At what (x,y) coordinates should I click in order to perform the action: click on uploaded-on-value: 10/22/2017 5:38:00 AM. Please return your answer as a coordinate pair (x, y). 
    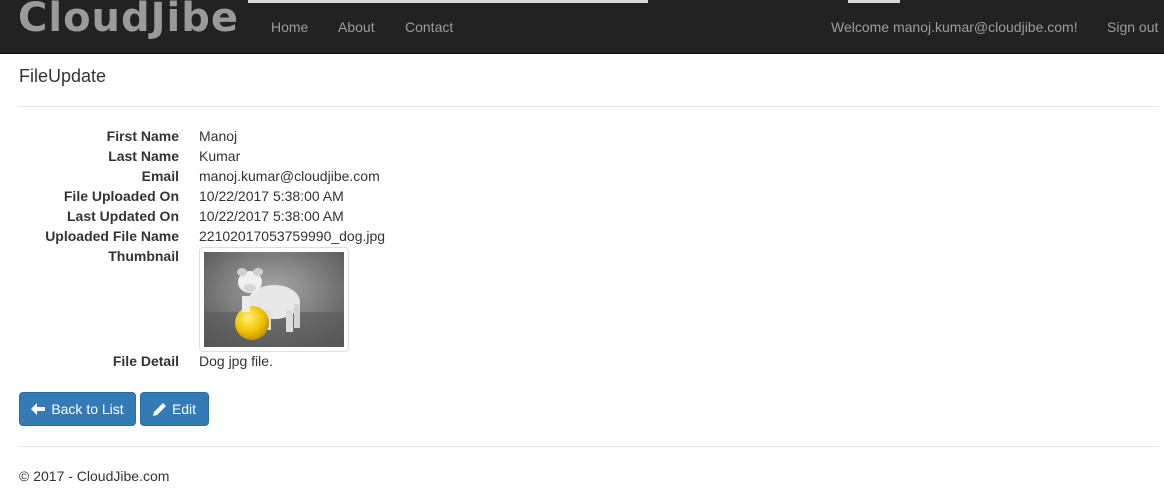
    Looking at the image, I should click on (271, 196).